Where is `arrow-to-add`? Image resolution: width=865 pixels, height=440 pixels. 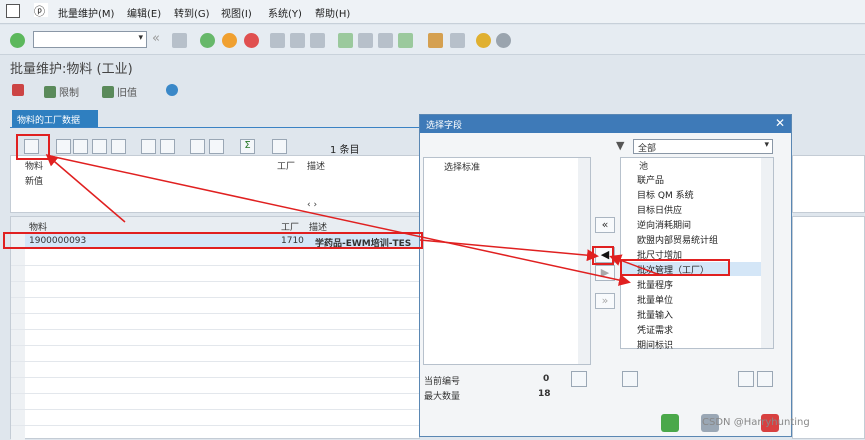 arrow-to-add is located at coordinates (509, 250).